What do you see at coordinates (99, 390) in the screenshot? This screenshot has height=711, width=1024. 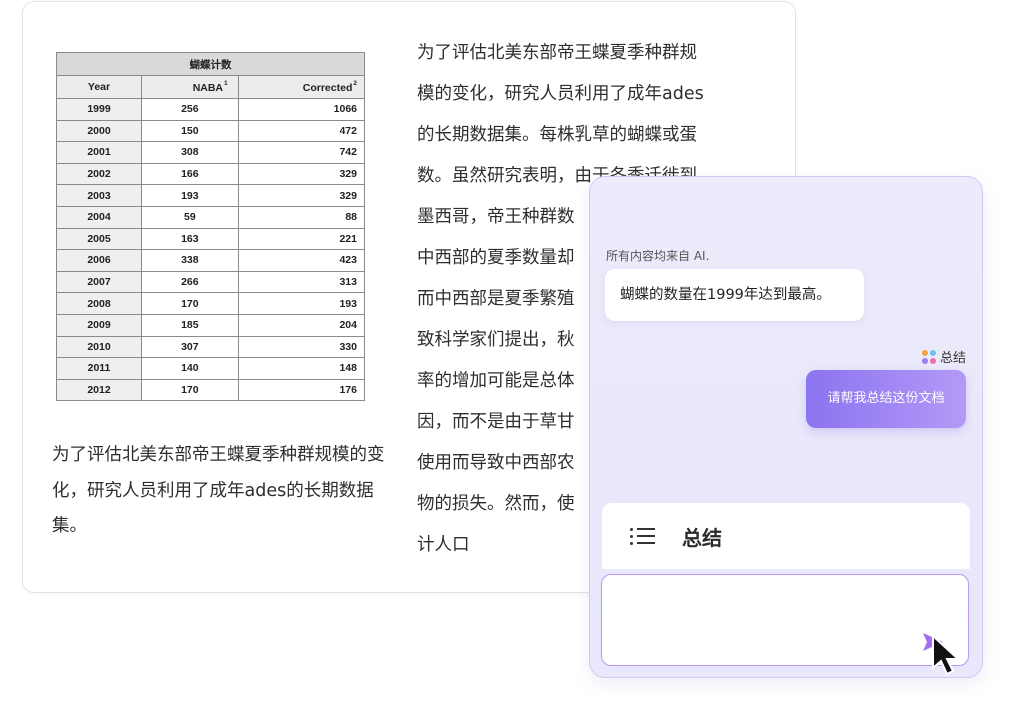 I see `table-cell-year: 2012` at bounding box center [99, 390].